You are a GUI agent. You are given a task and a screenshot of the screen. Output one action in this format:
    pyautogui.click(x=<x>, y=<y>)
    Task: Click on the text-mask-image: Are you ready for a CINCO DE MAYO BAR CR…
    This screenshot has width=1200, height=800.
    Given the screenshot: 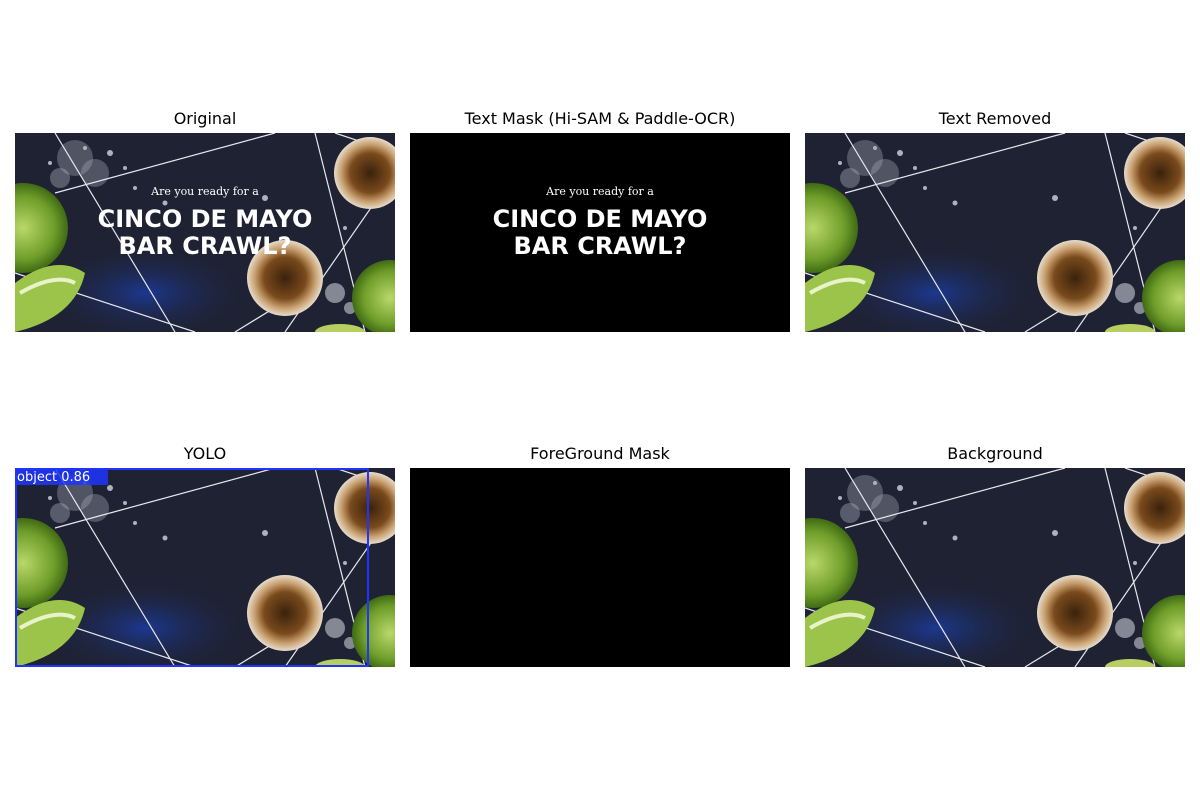 What is the action you would take?
    pyautogui.click(x=600, y=232)
    